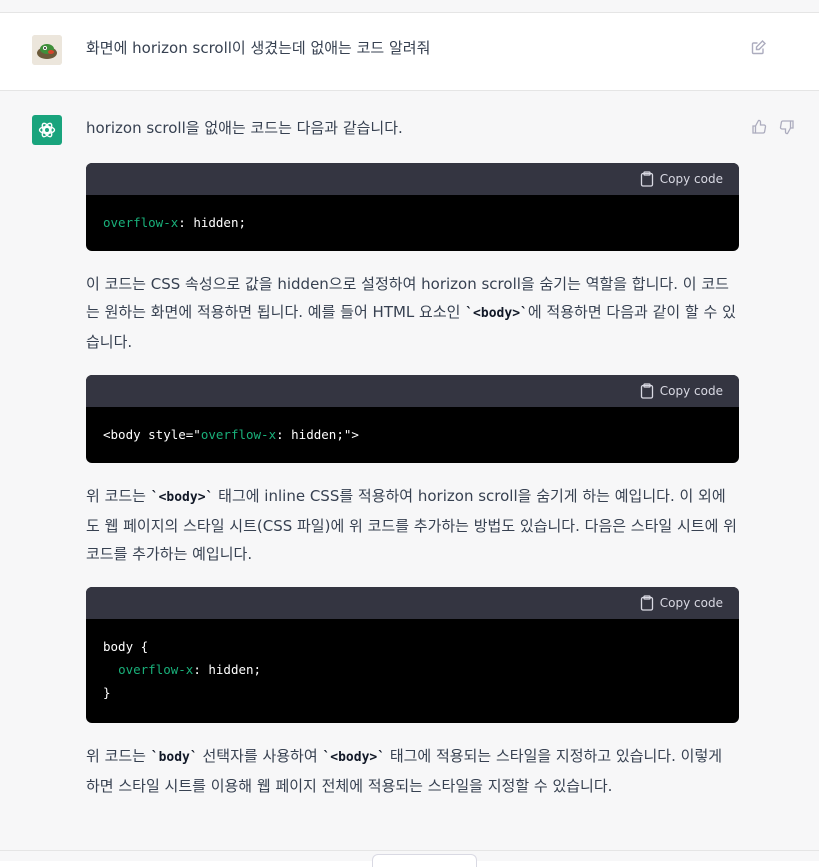 Image resolution: width=819 pixels, height=867 pixels. I want to click on avatar-icon, so click(47, 50).